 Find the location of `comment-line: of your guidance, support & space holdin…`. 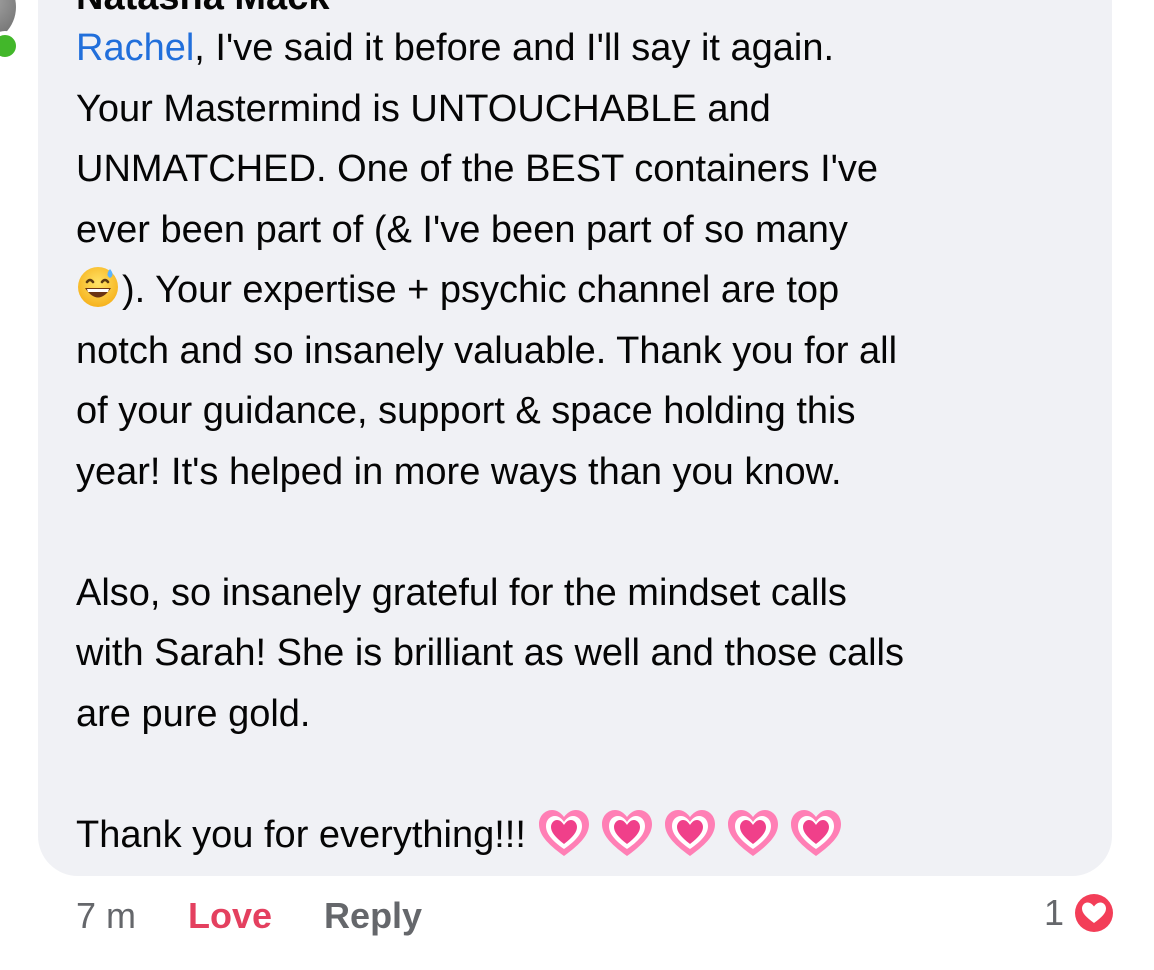

comment-line: of your guidance, support & space holdin… is located at coordinates (466, 411).